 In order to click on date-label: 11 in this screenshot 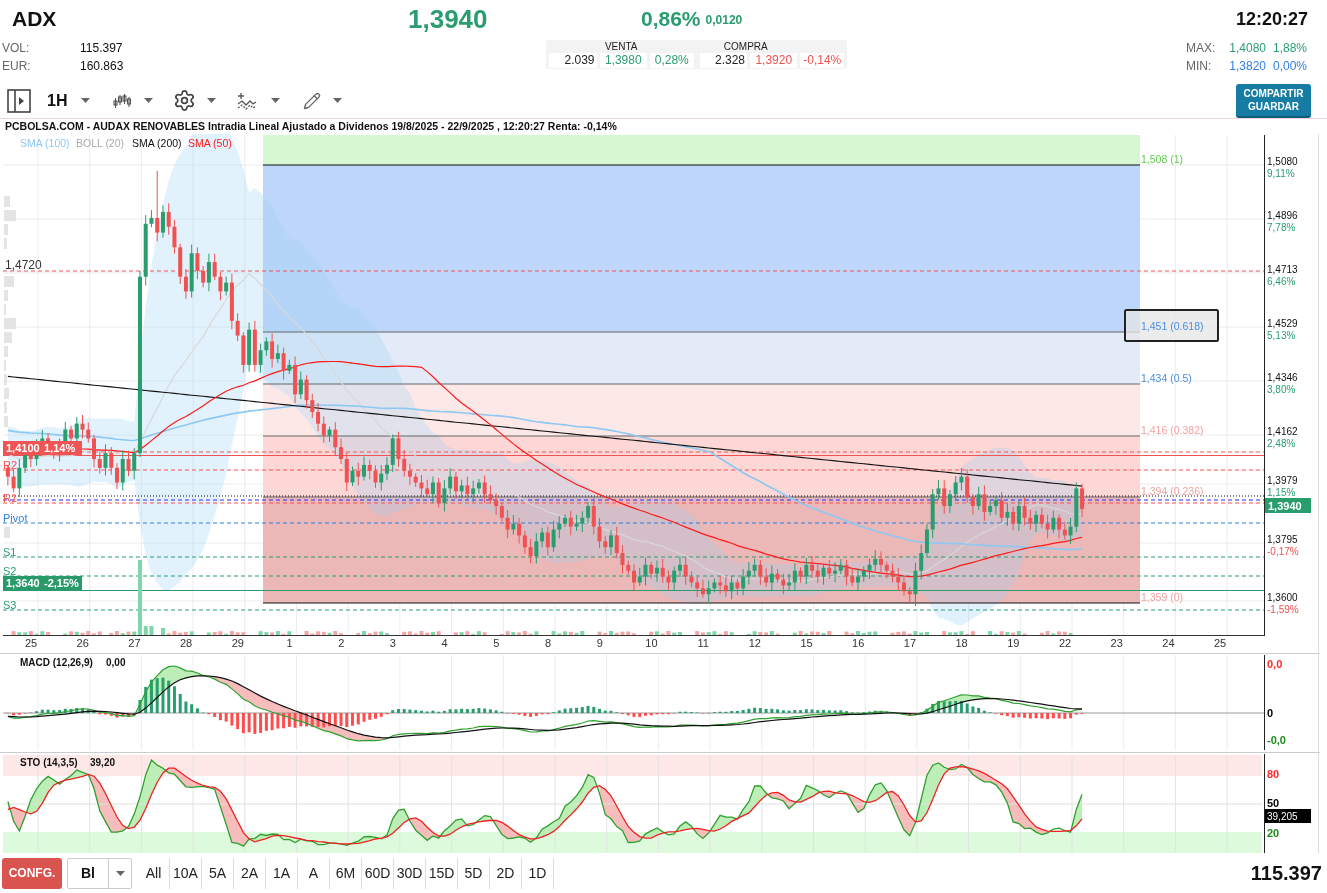, I will do `click(703, 643)`.